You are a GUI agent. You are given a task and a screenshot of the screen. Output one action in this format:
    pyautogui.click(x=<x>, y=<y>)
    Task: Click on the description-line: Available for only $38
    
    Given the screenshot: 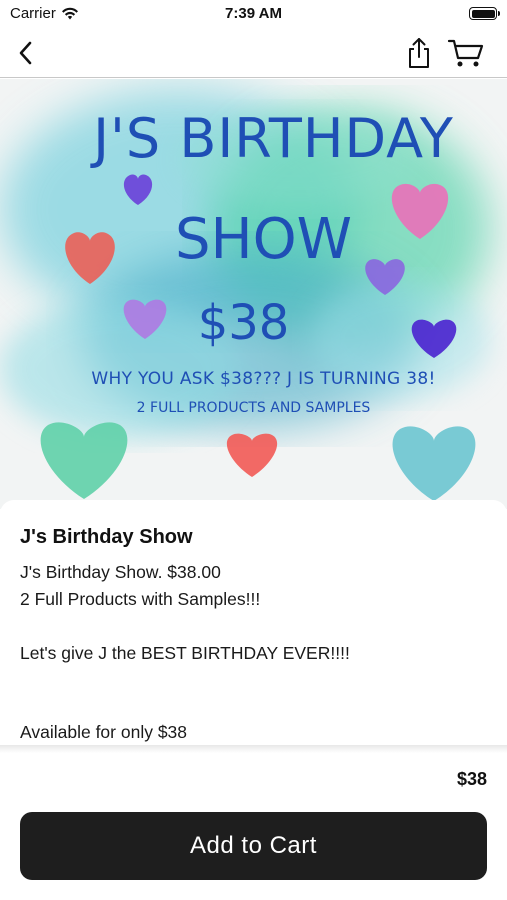 What is the action you would take?
    pyautogui.click(x=104, y=732)
    